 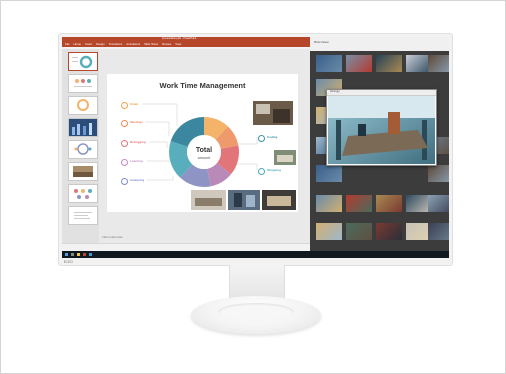 I want to click on preview-title: photo.jpg, so click(x=335, y=92).